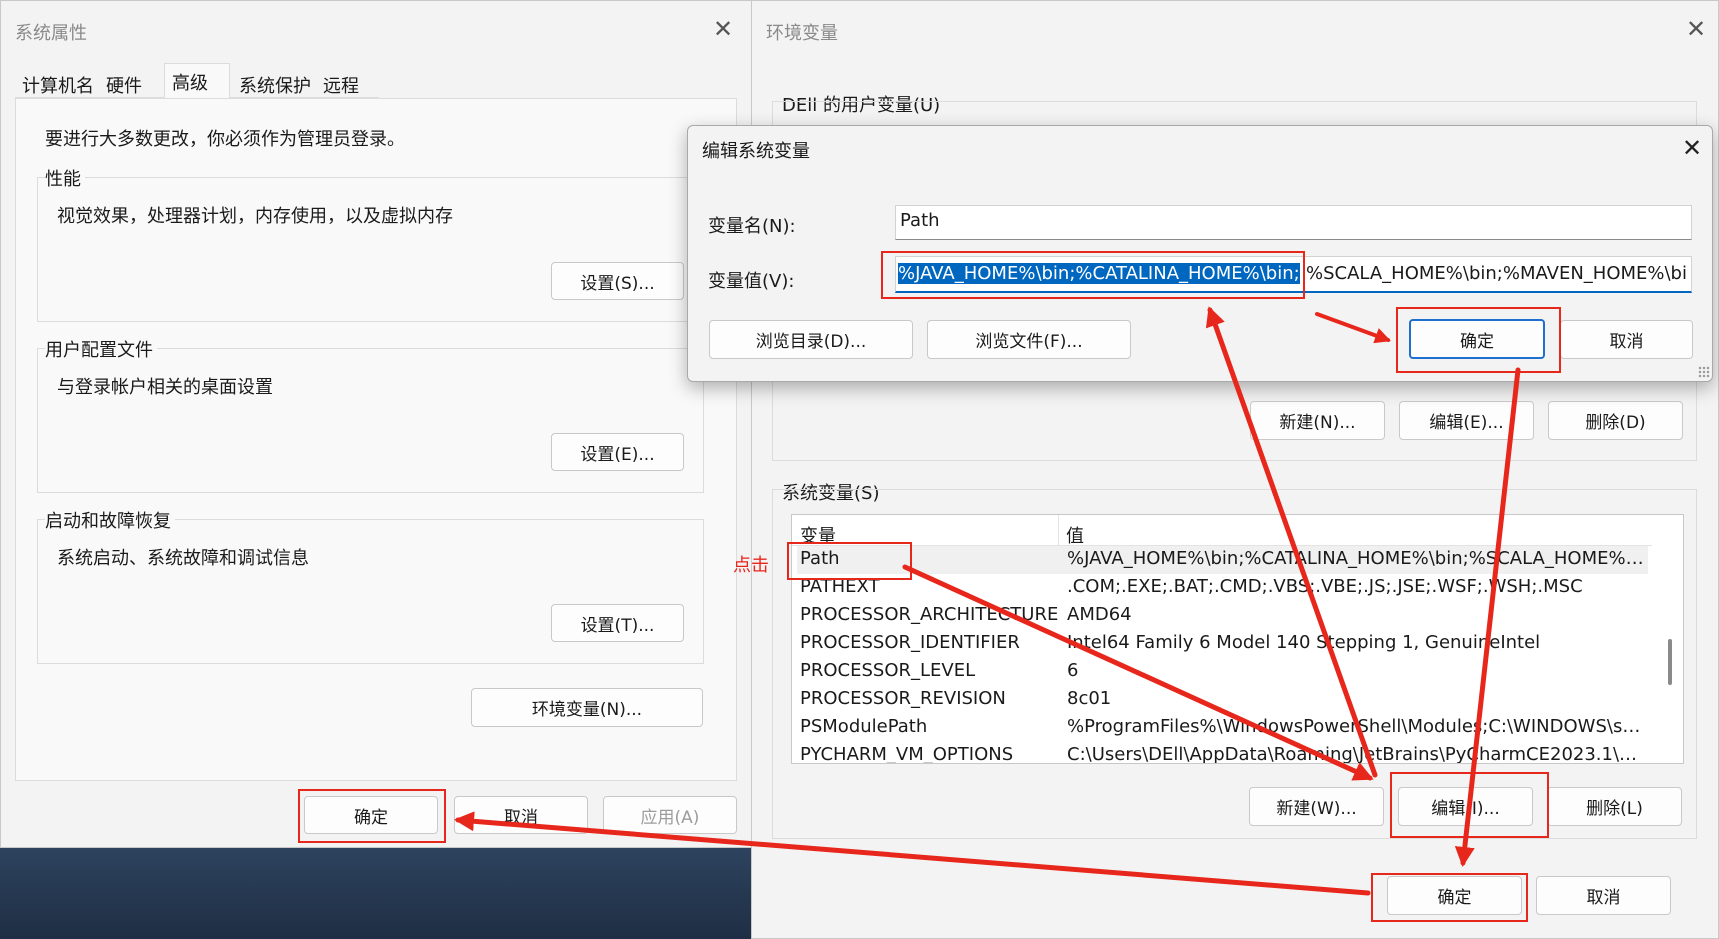 This screenshot has width=1719, height=939. I want to click on arrow-envvars-ok-to-sysprops-ok, so click(912, 853).